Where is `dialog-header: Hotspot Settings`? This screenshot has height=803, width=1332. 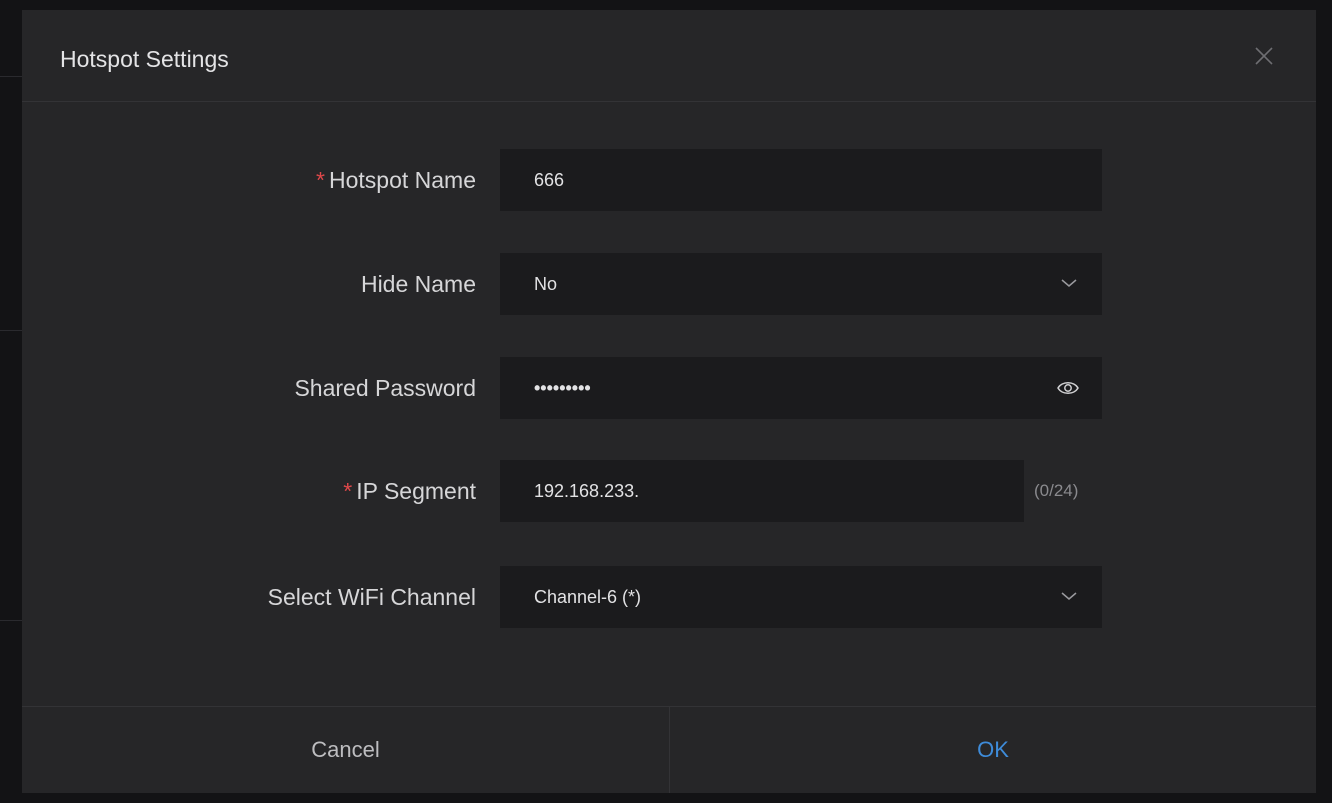
dialog-header: Hotspot Settings is located at coordinates (669, 56).